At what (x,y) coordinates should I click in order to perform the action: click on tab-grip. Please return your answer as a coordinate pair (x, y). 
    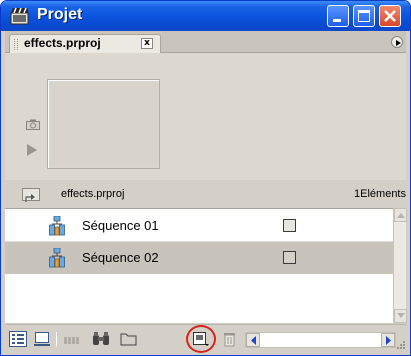
    Looking at the image, I should click on (16, 44).